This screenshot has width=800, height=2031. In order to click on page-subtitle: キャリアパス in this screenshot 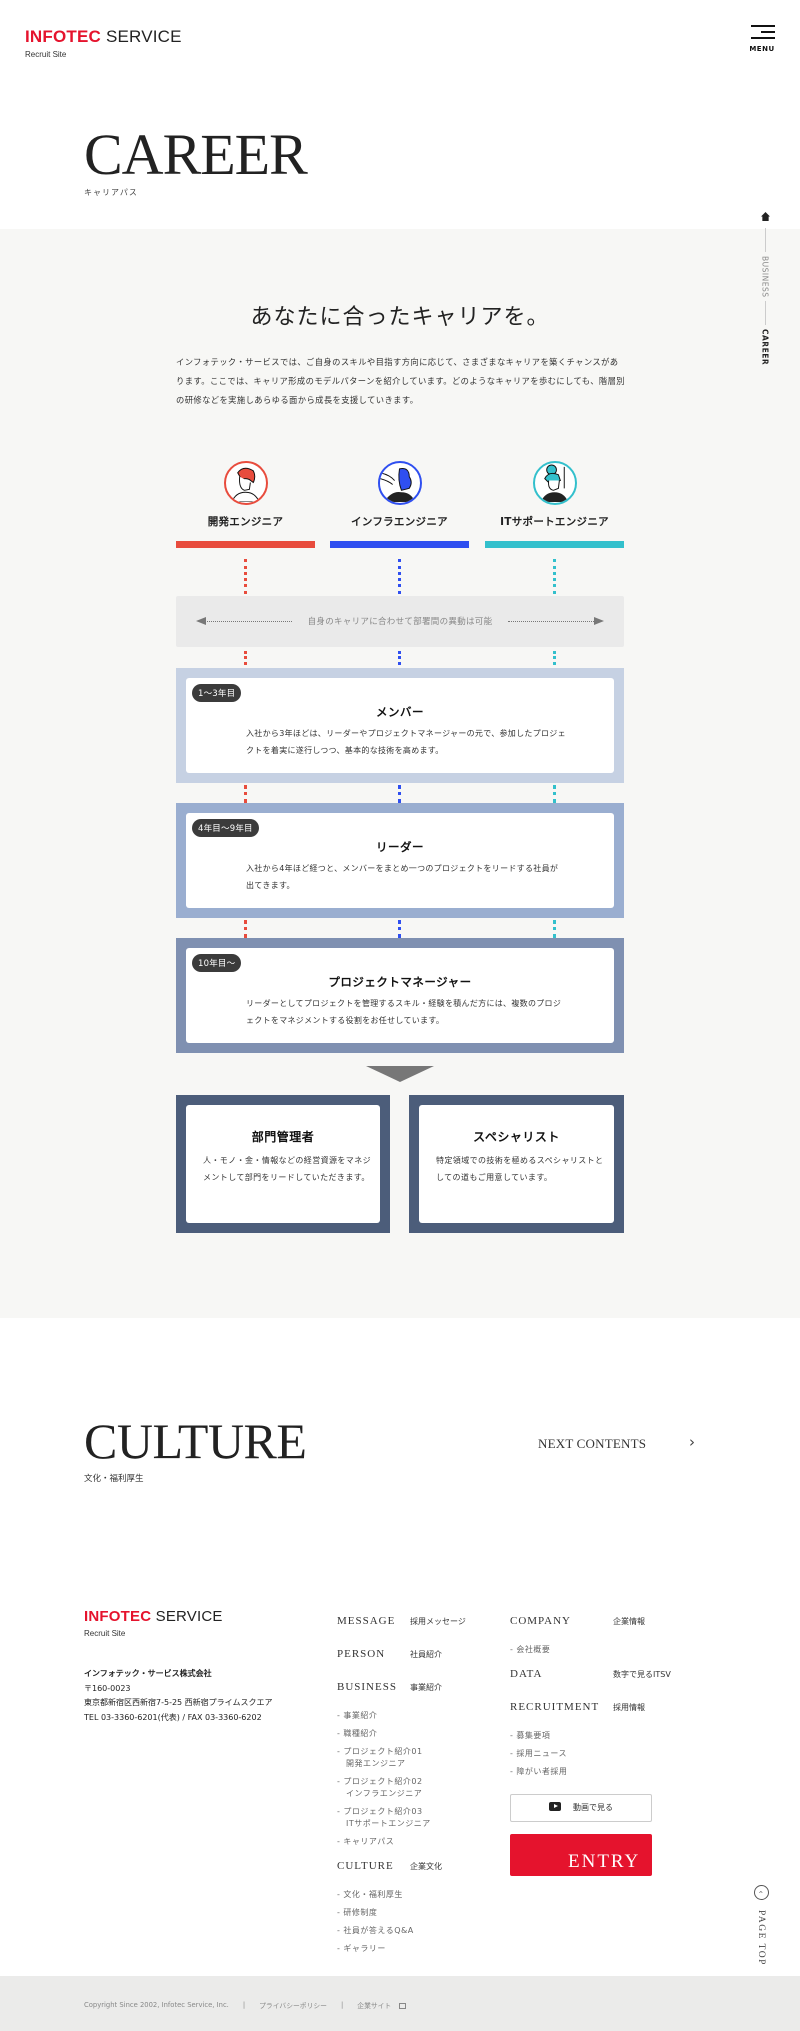, I will do `click(111, 192)`.